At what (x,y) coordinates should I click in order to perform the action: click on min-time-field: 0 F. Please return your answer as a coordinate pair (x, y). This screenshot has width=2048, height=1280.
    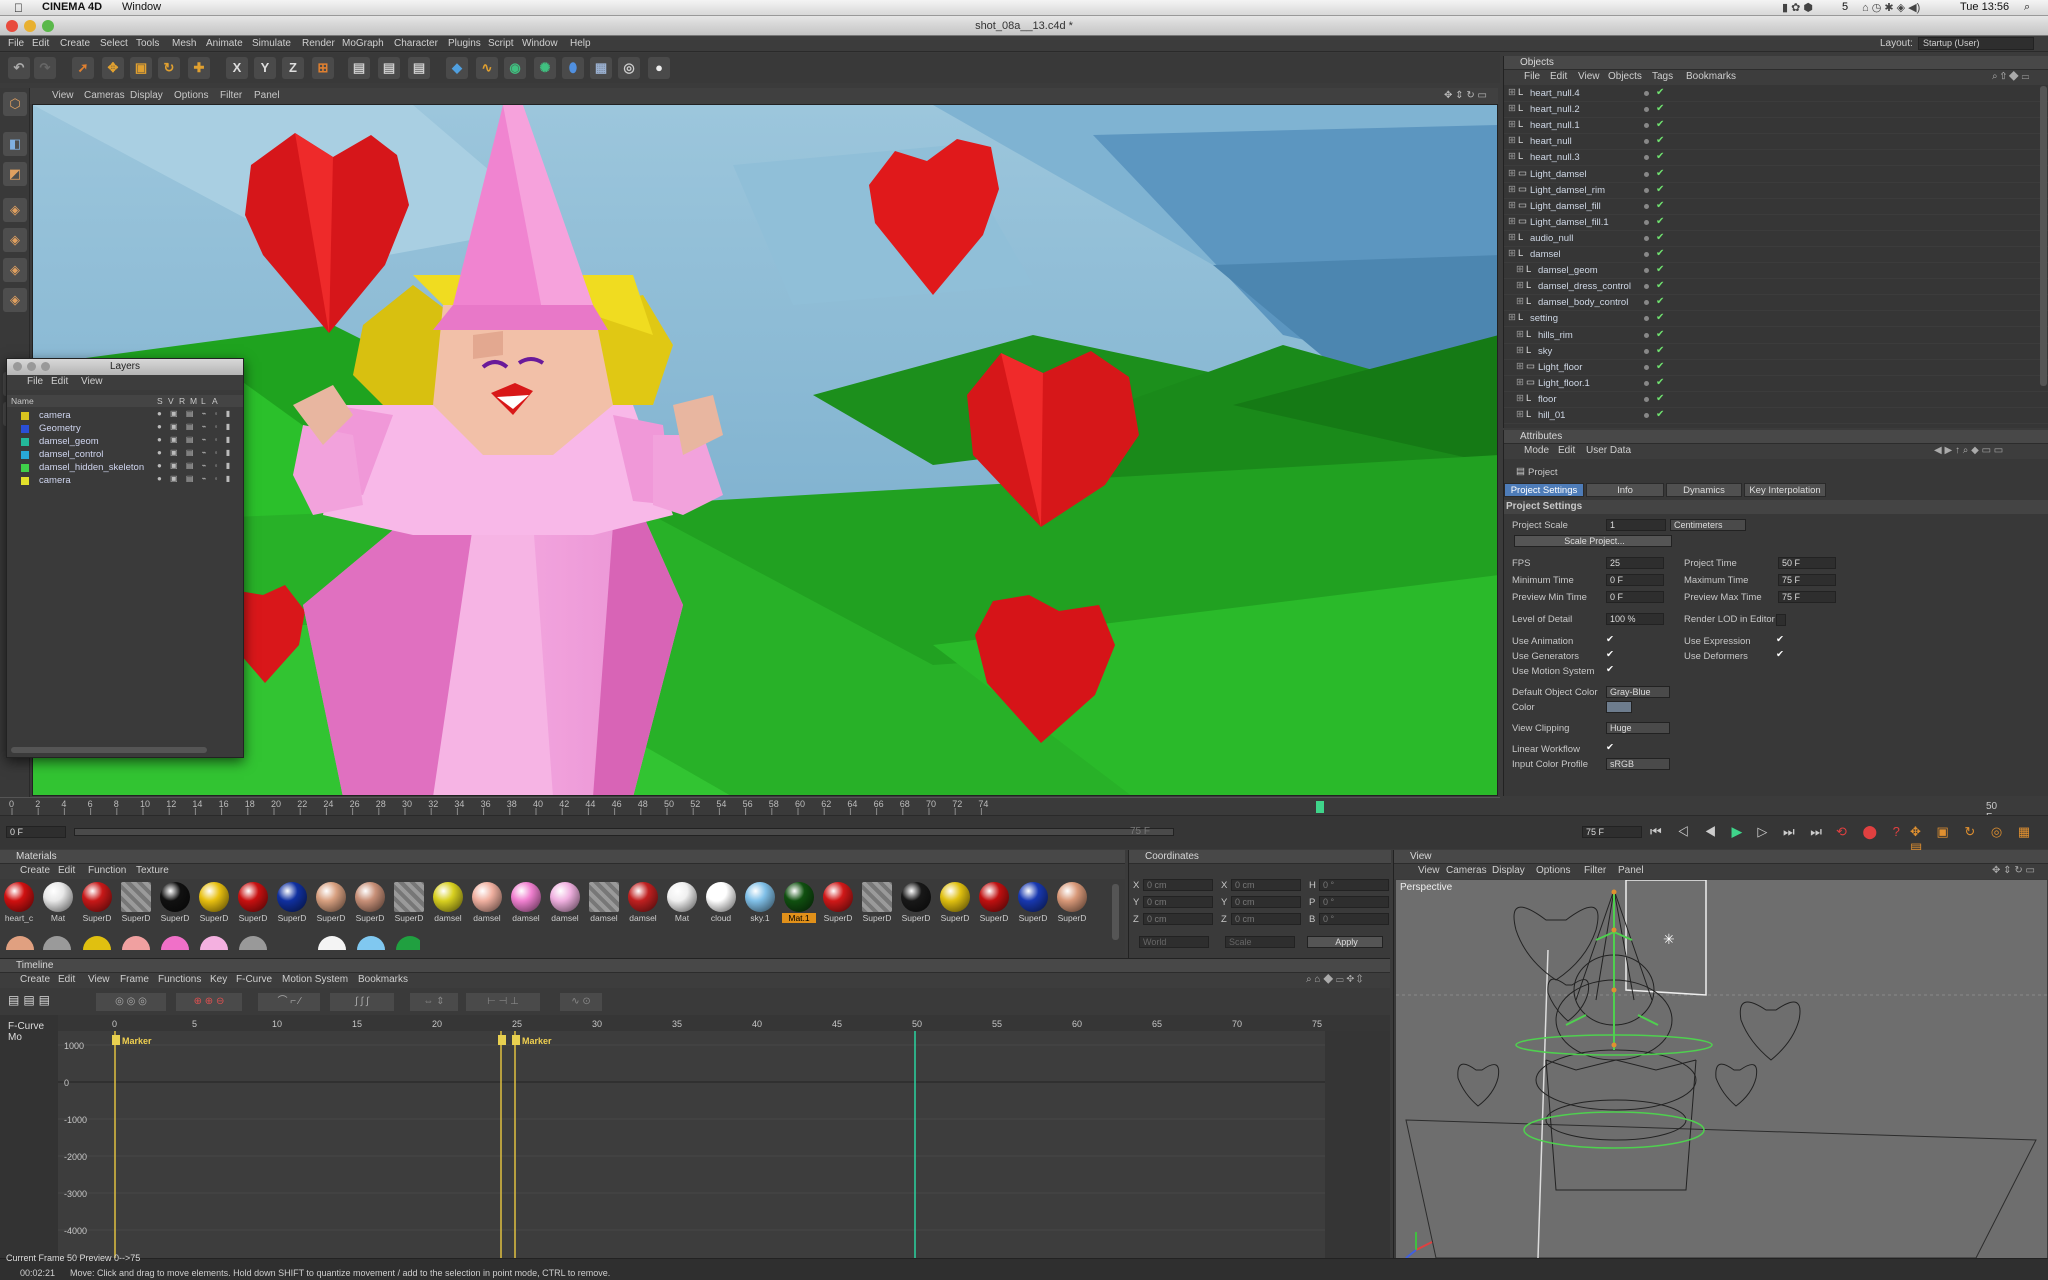
    Looking at the image, I should click on (1635, 580).